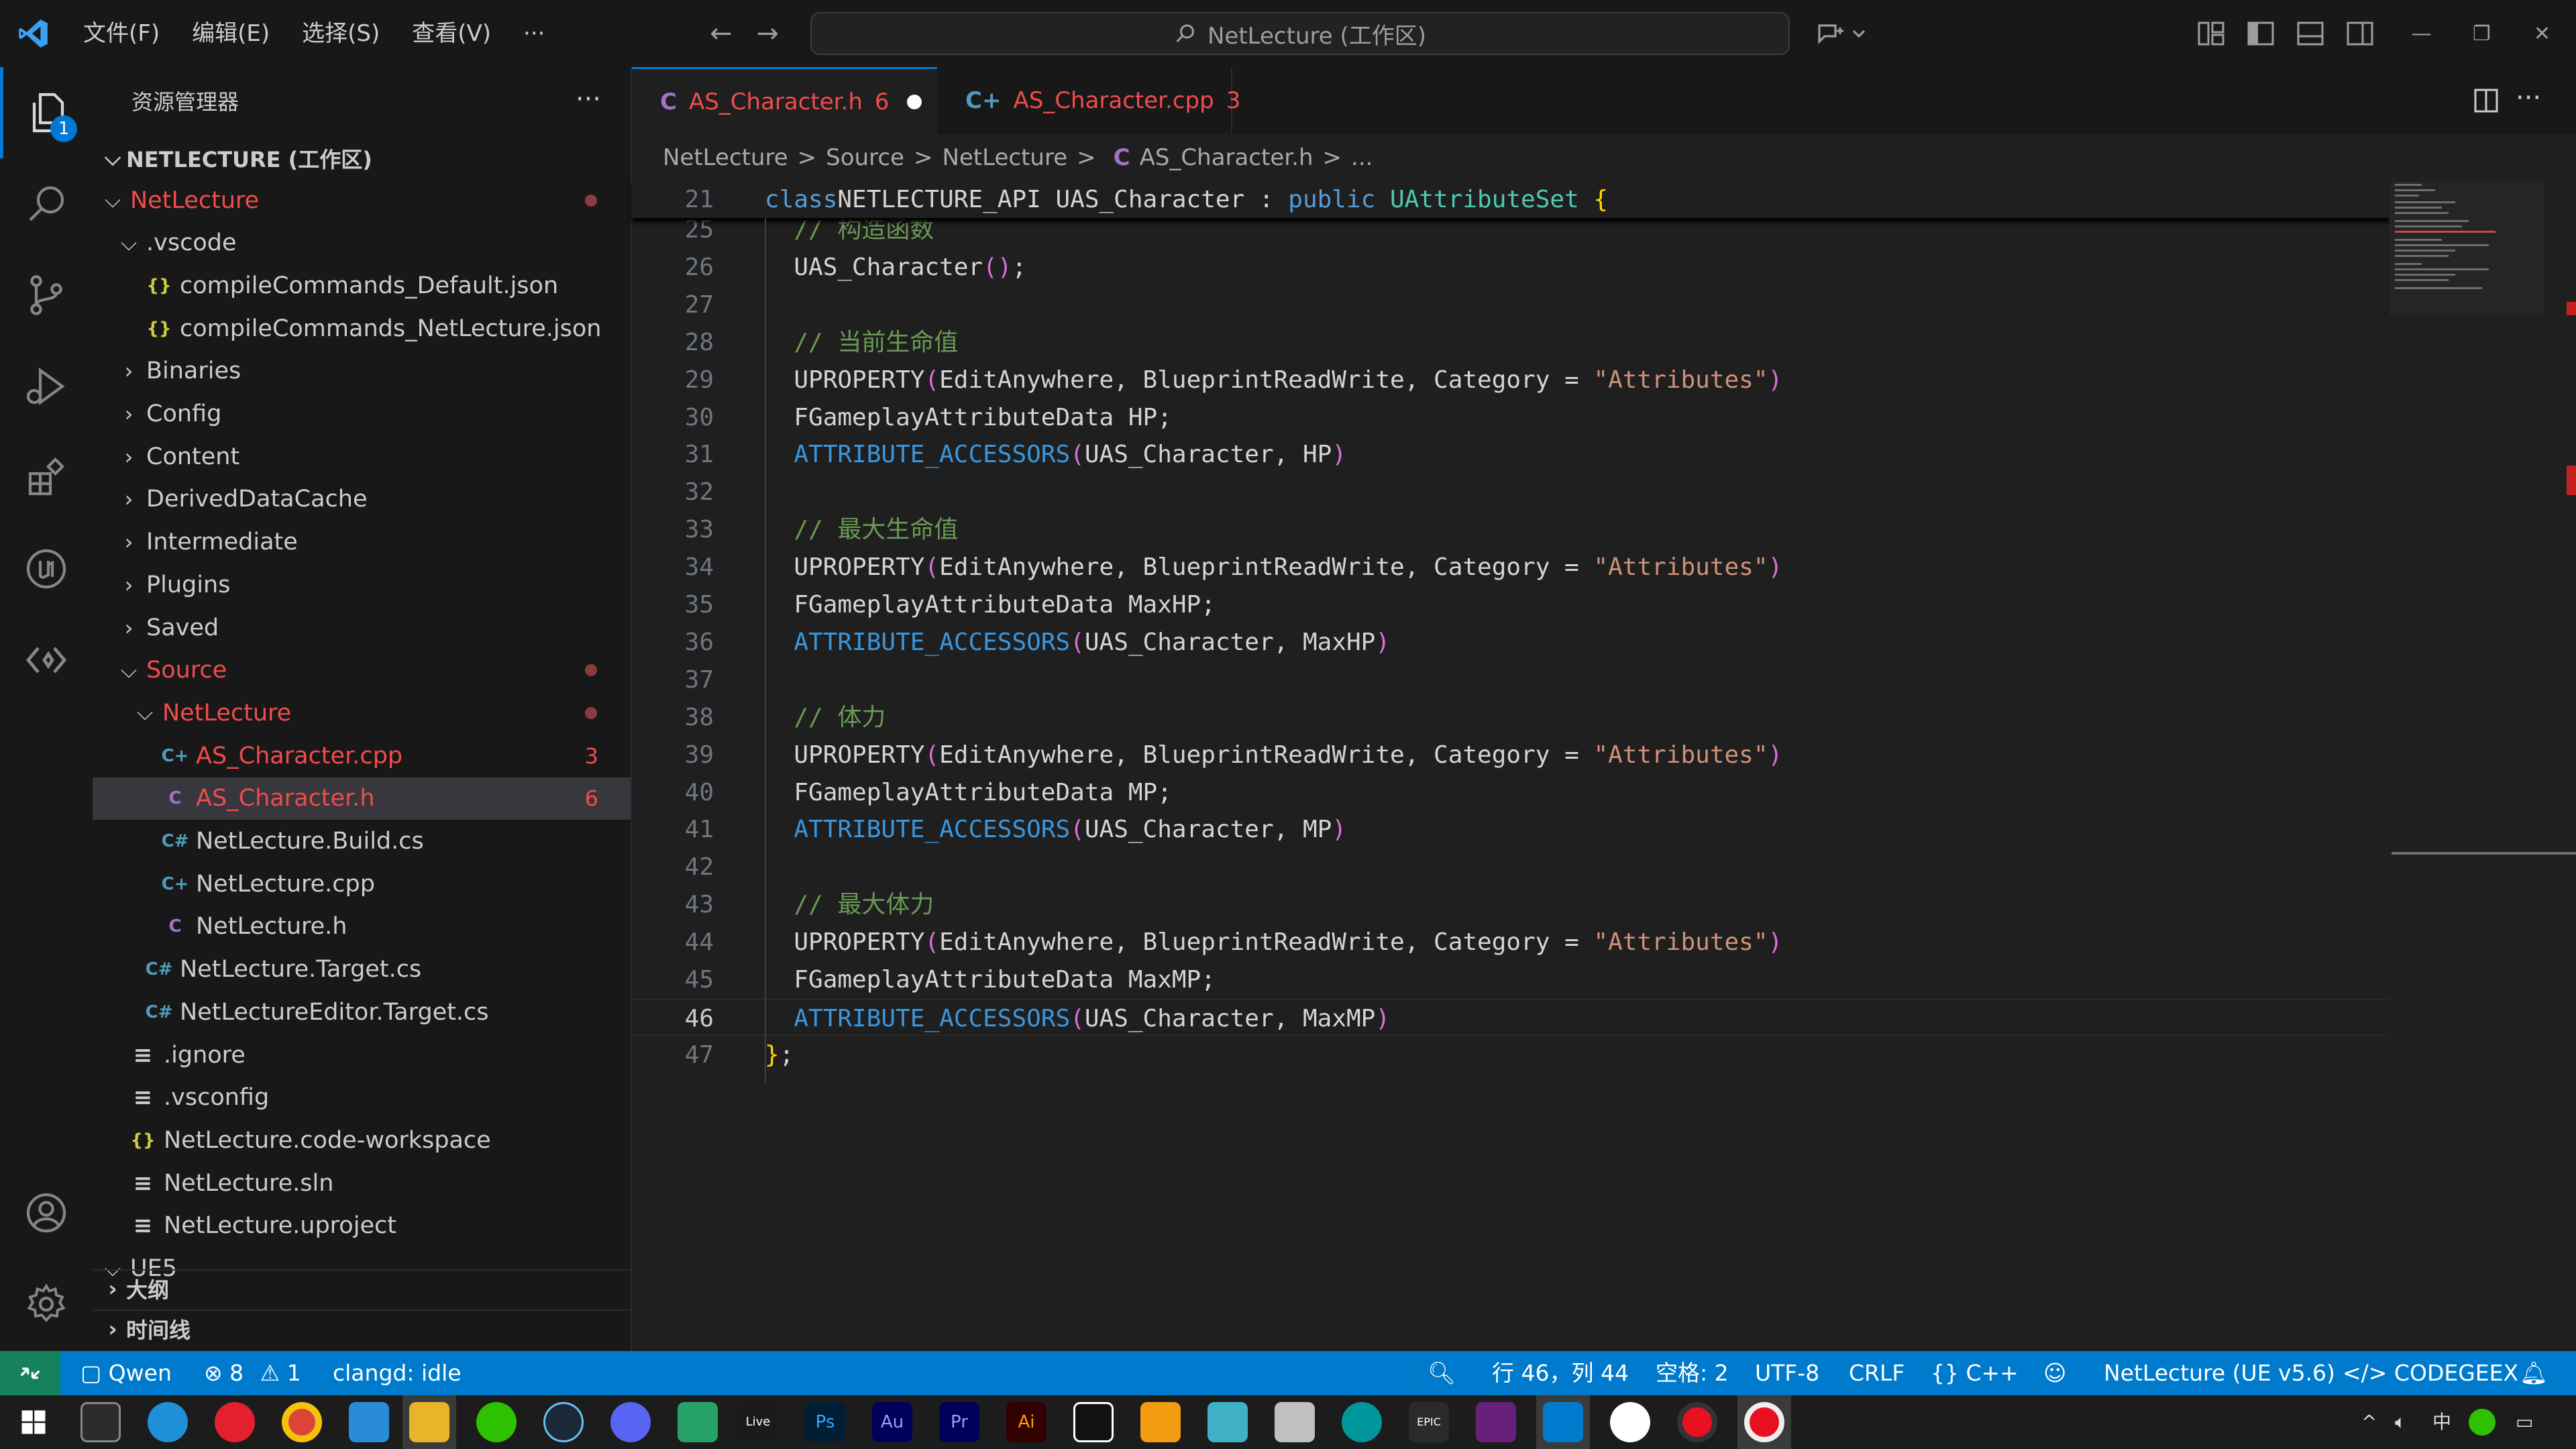 The image size is (2576, 1449). I want to click on extensions-icon, so click(46, 477).